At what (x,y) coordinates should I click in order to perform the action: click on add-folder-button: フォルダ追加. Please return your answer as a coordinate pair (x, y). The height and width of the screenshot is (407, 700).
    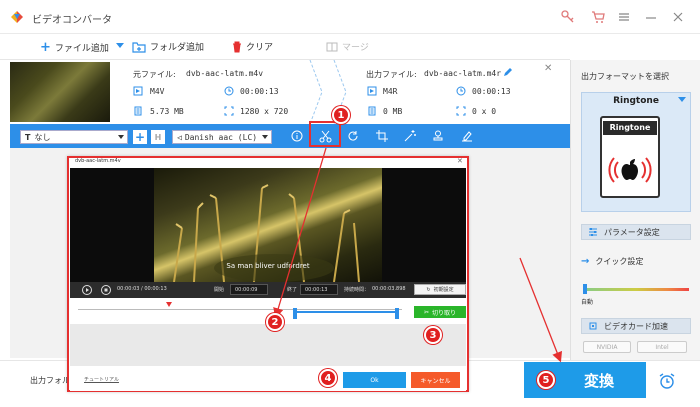
    Looking at the image, I should click on (168, 46).